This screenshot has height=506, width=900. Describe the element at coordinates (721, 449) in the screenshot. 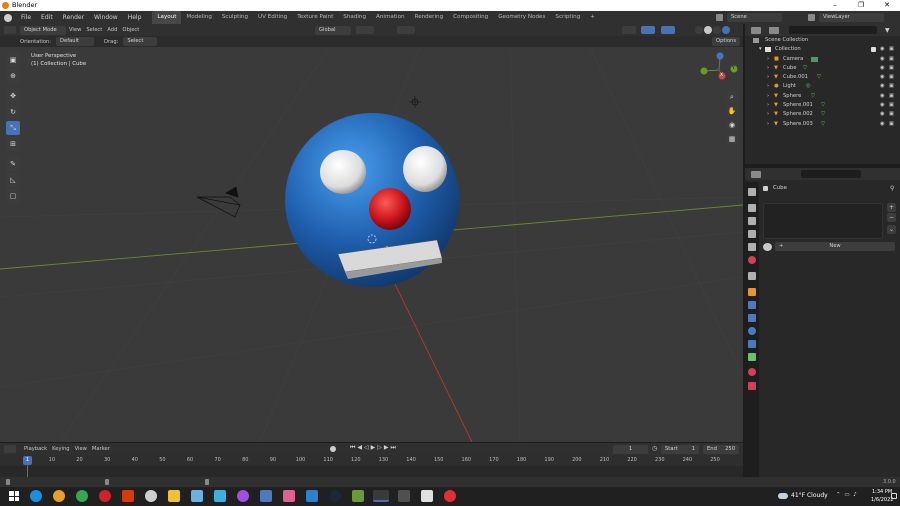

I see `end-frame-field: End 250` at that location.